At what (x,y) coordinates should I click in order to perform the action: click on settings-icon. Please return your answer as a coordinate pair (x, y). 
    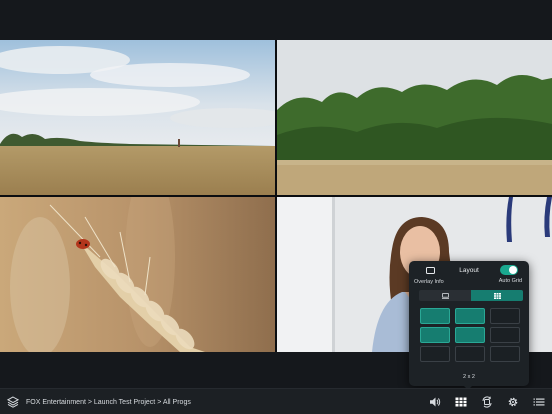
    Looking at the image, I should click on (513, 402).